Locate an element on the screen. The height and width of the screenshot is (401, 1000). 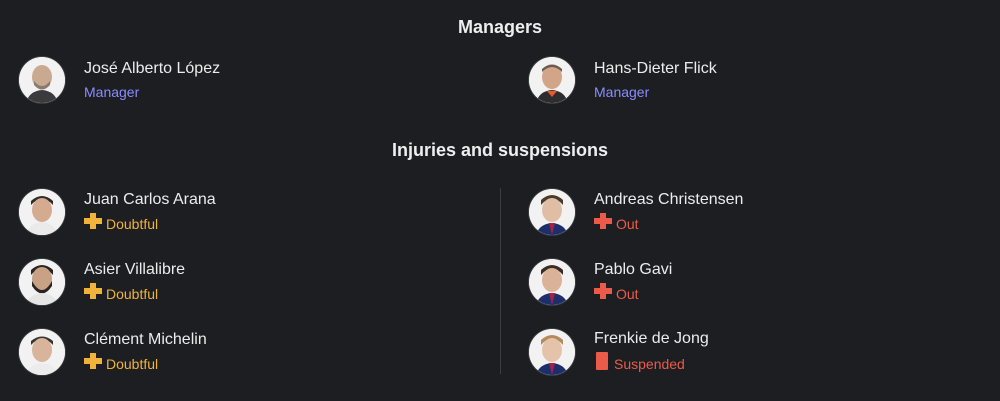
player-name: Juan Carlos Arana is located at coordinates (150, 199).